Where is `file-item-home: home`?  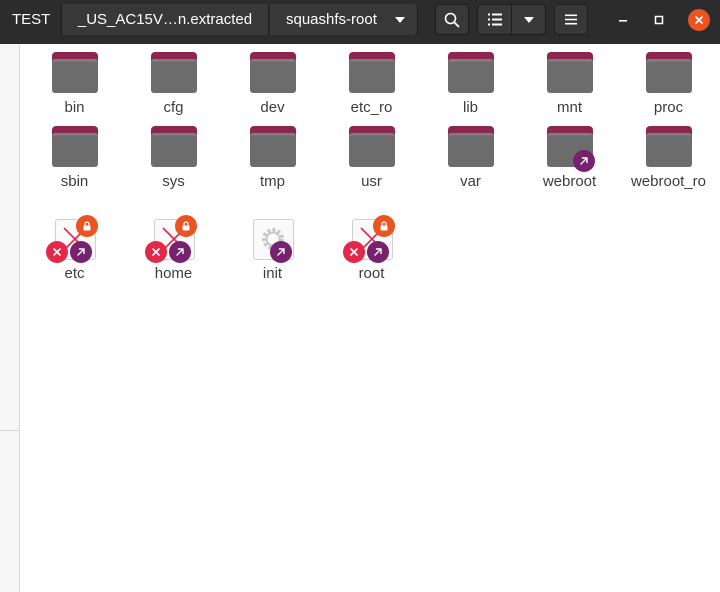
file-item-home: home is located at coordinates (173, 252).